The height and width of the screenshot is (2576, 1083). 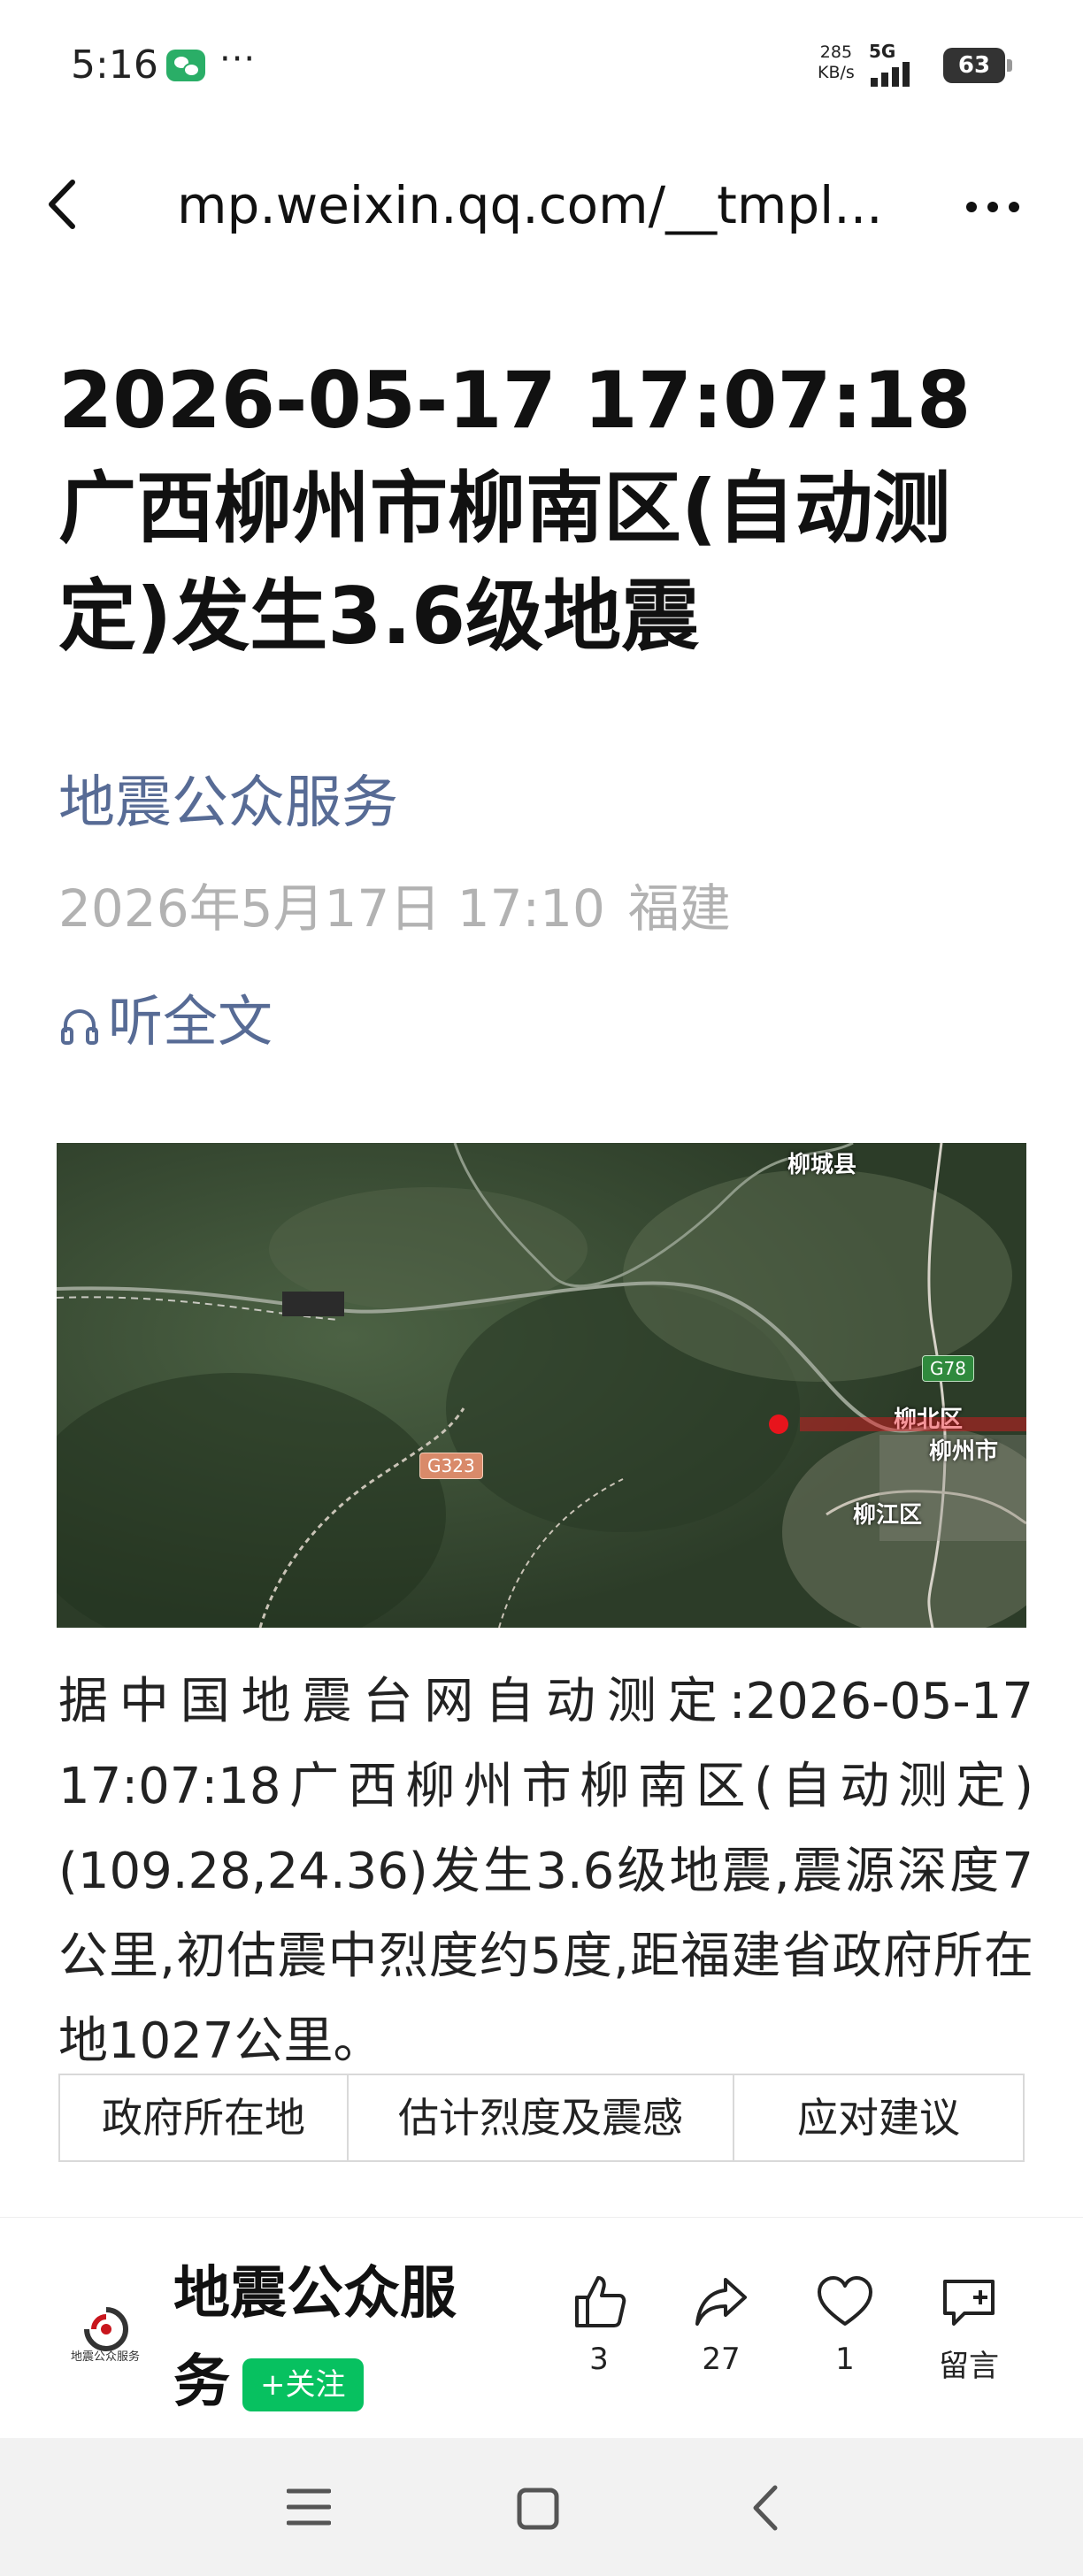 What do you see at coordinates (238, 59) in the screenshot?
I see `more-notifications-icon: ···` at bounding box center [238, 59].